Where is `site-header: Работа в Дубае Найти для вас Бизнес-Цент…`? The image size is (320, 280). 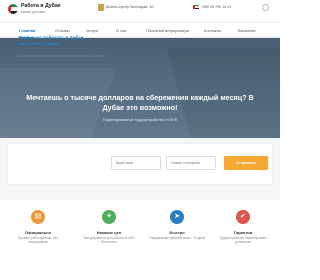 site-header: Работа в Дубае Найти для вас Бизнес-Цент… is located at coordinates (140, 11).